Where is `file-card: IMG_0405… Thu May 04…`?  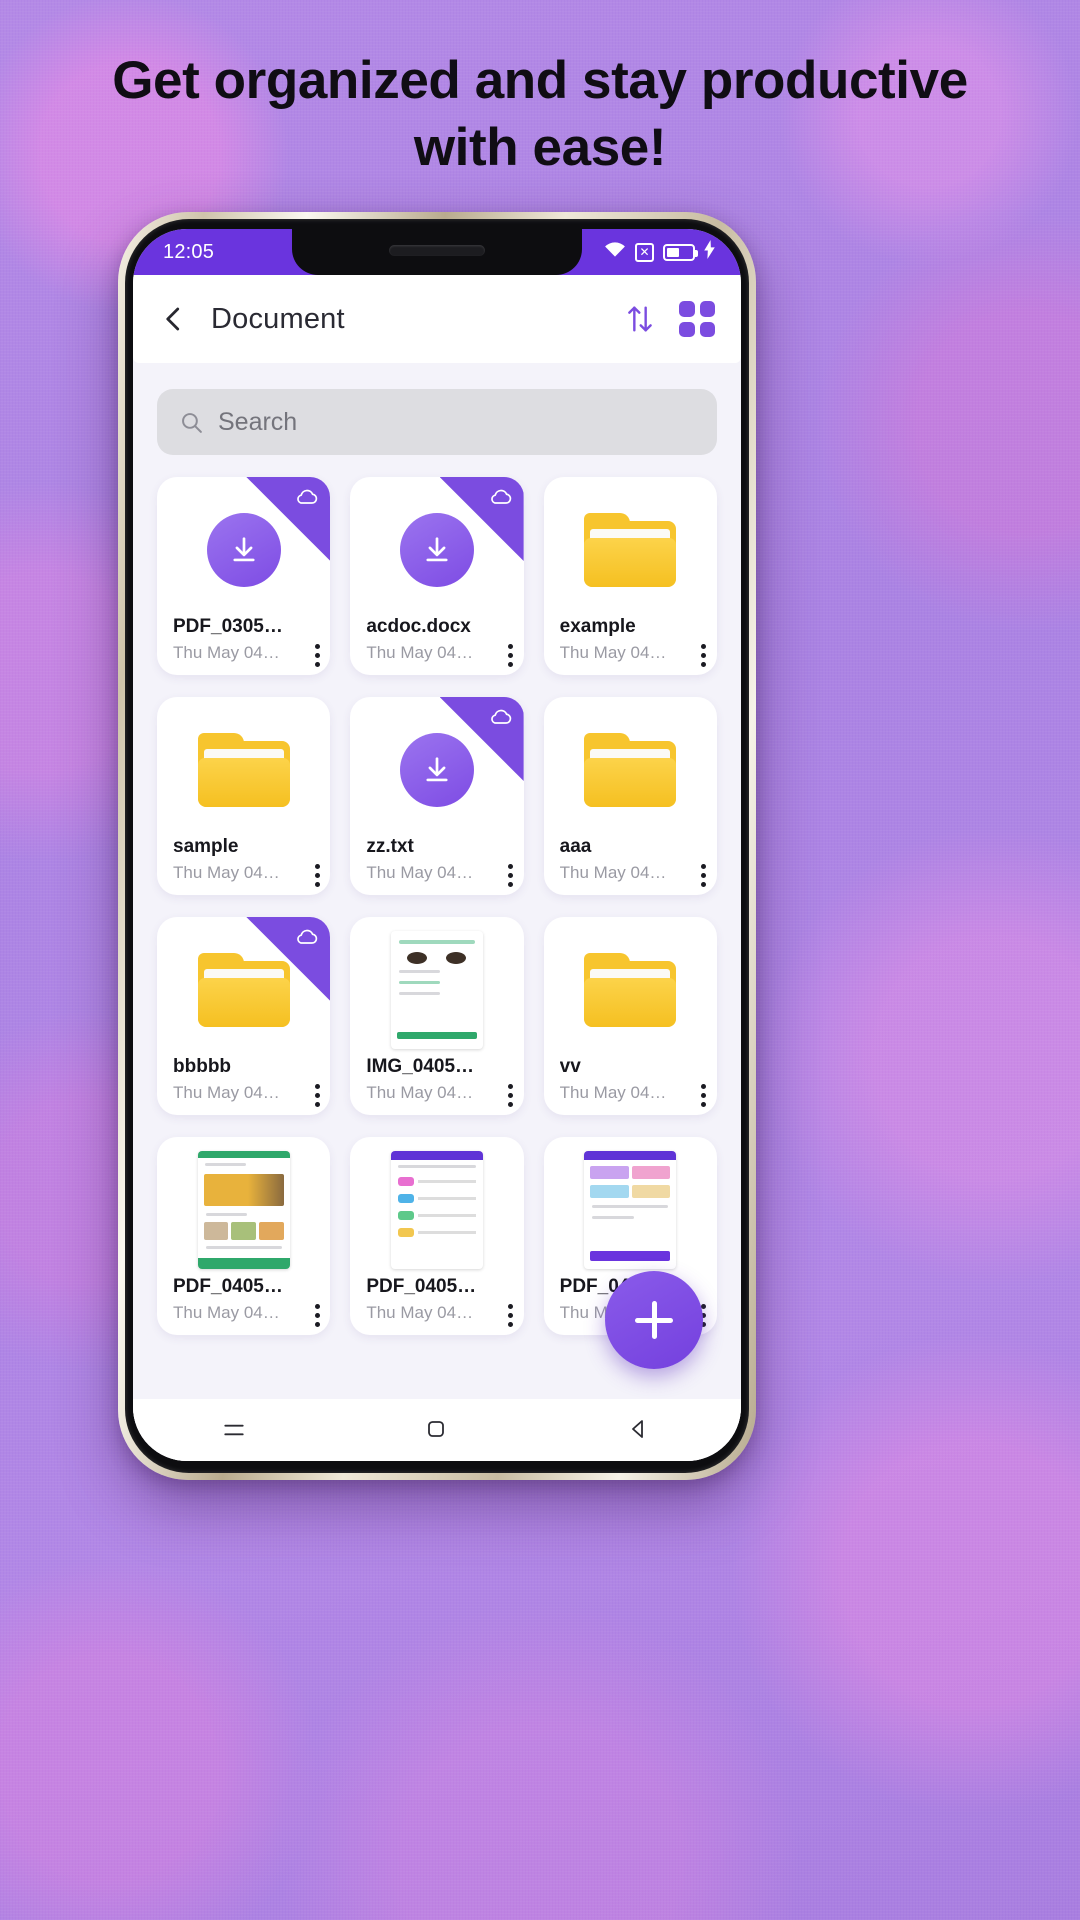
file-card: IMG_0405… Thu May 04… is located at coordinates (437, 1016).